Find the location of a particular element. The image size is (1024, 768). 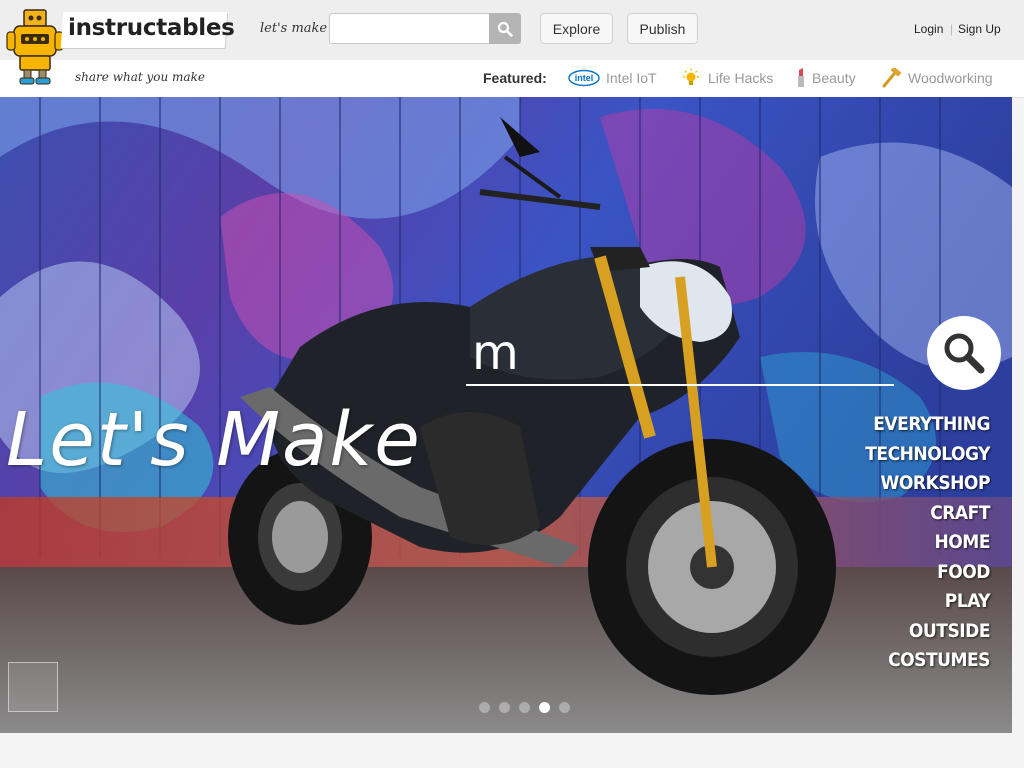

category-home: HOME is located at coordinates (927, 543).